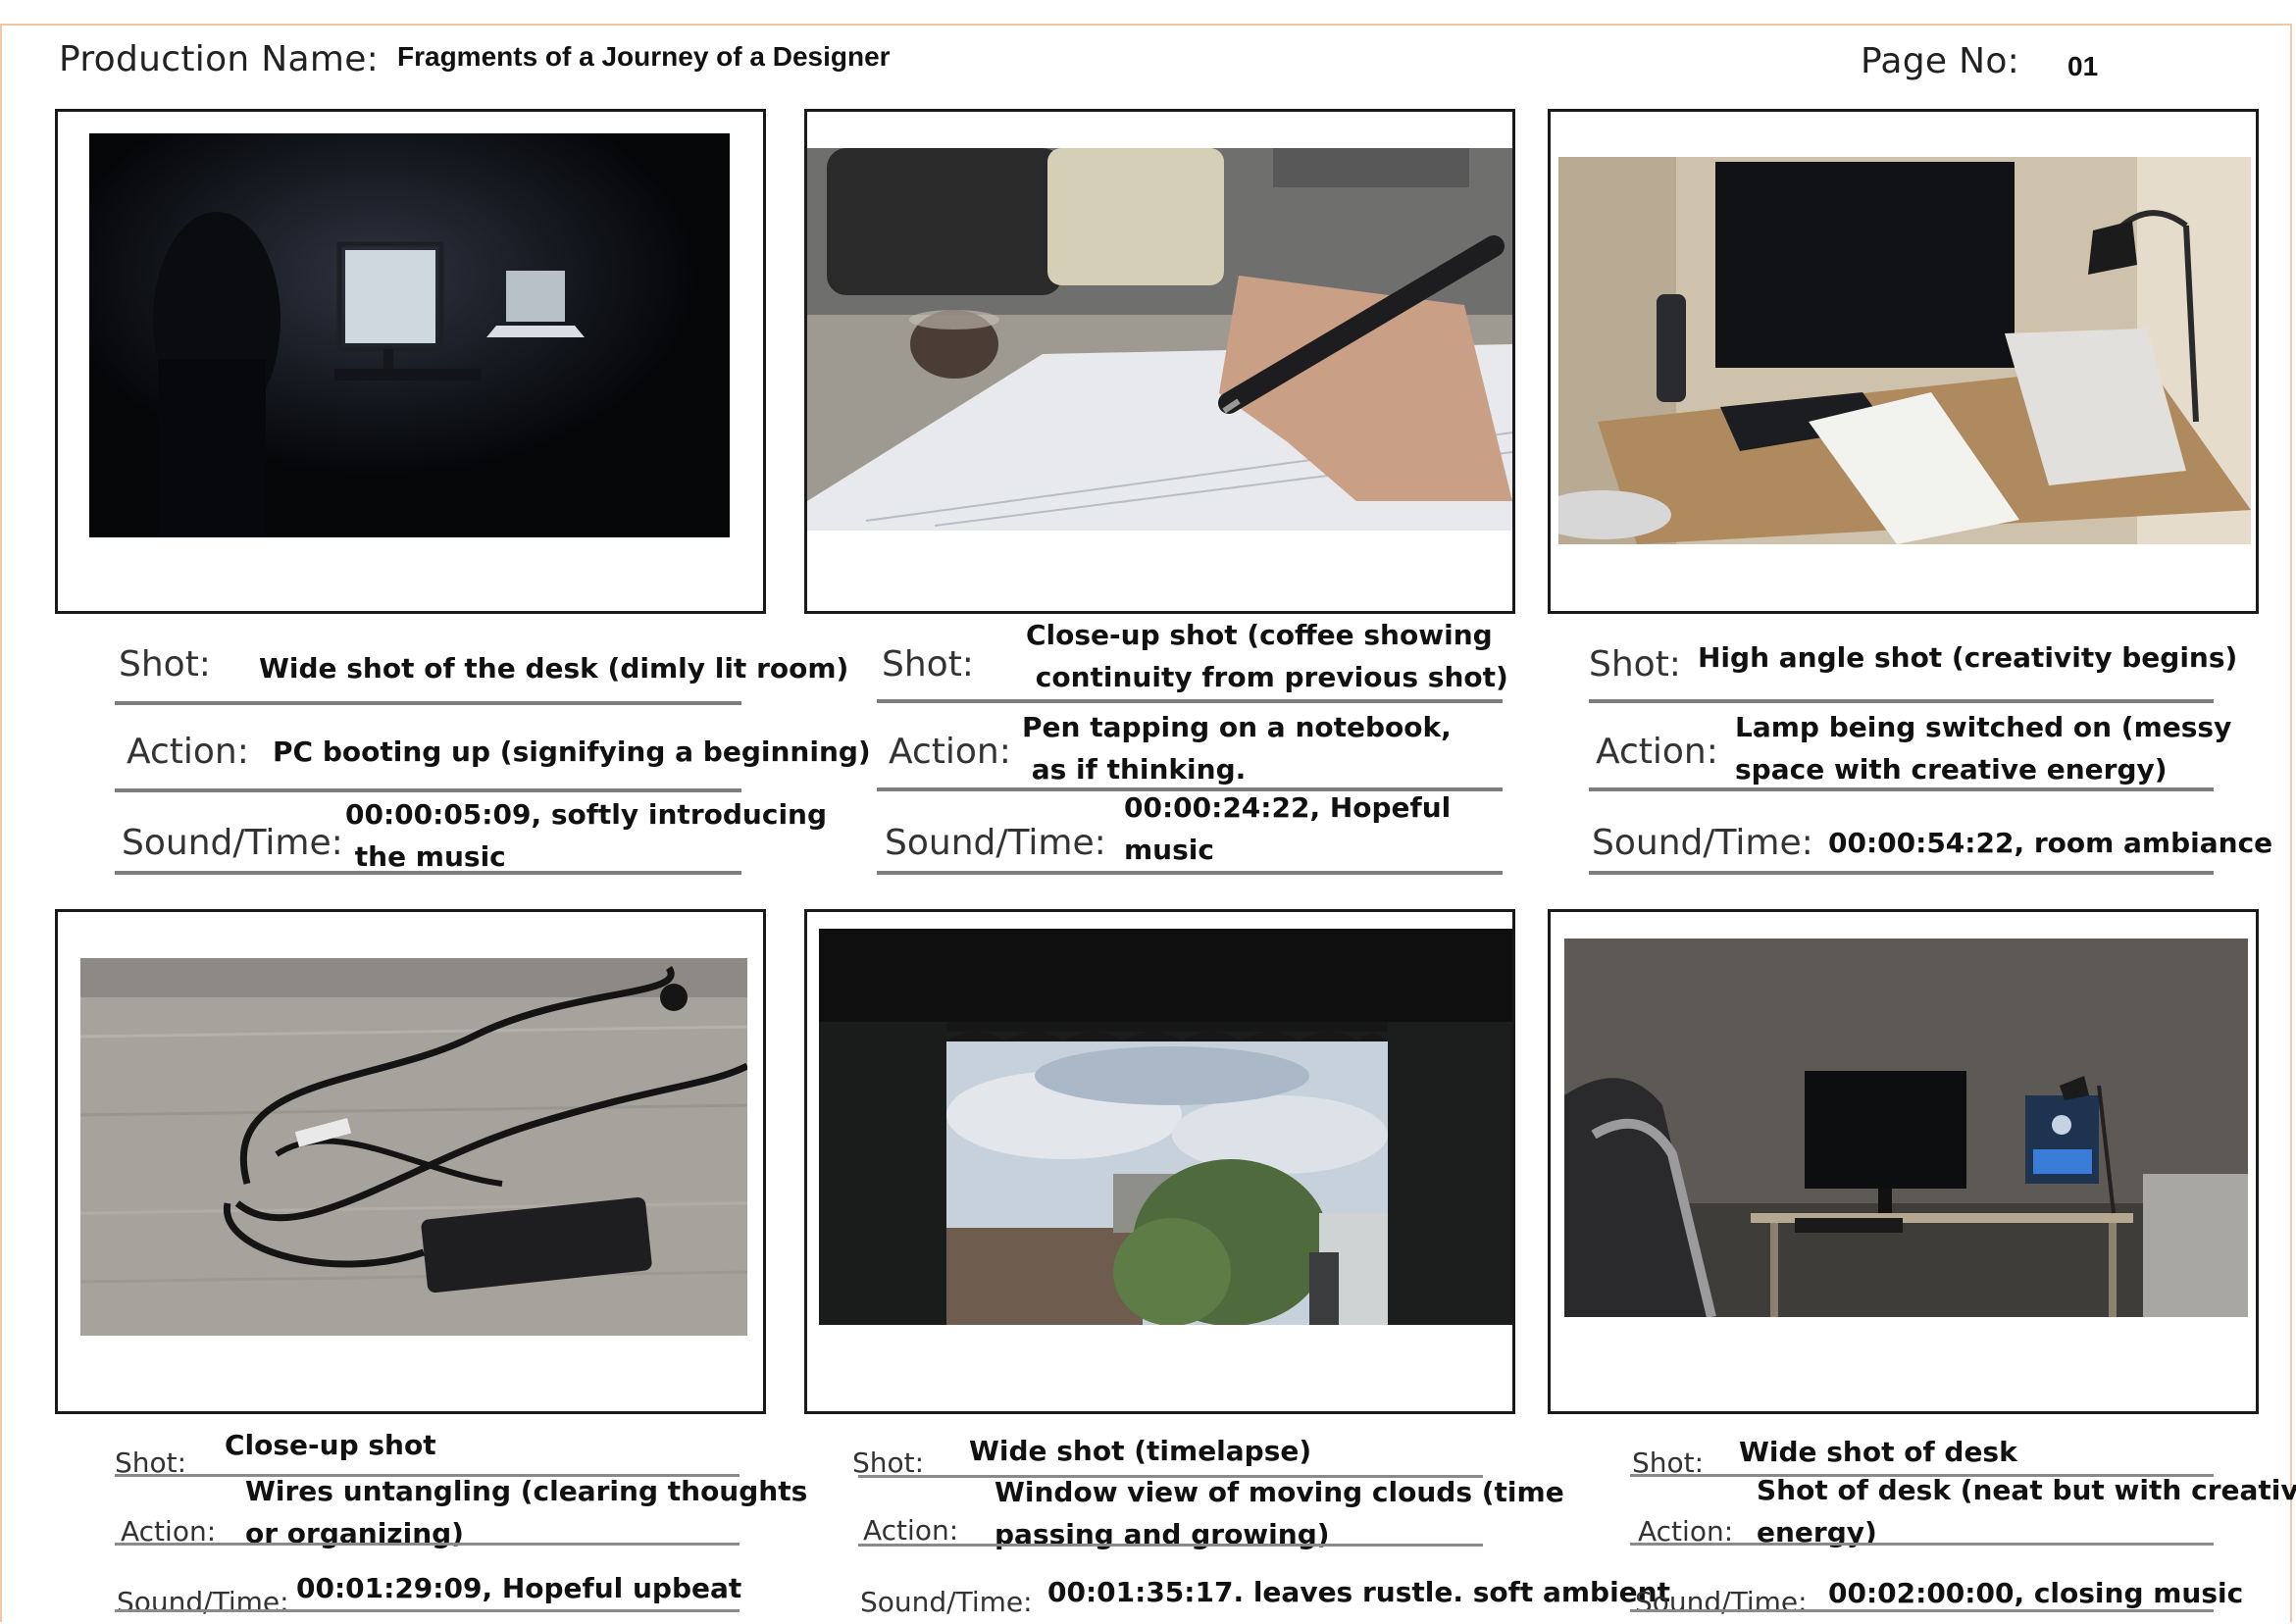 Image resolution: width=2296 pixels, height=1624 pixels. I want to click on panel-5-image, so click(1165, 1127).